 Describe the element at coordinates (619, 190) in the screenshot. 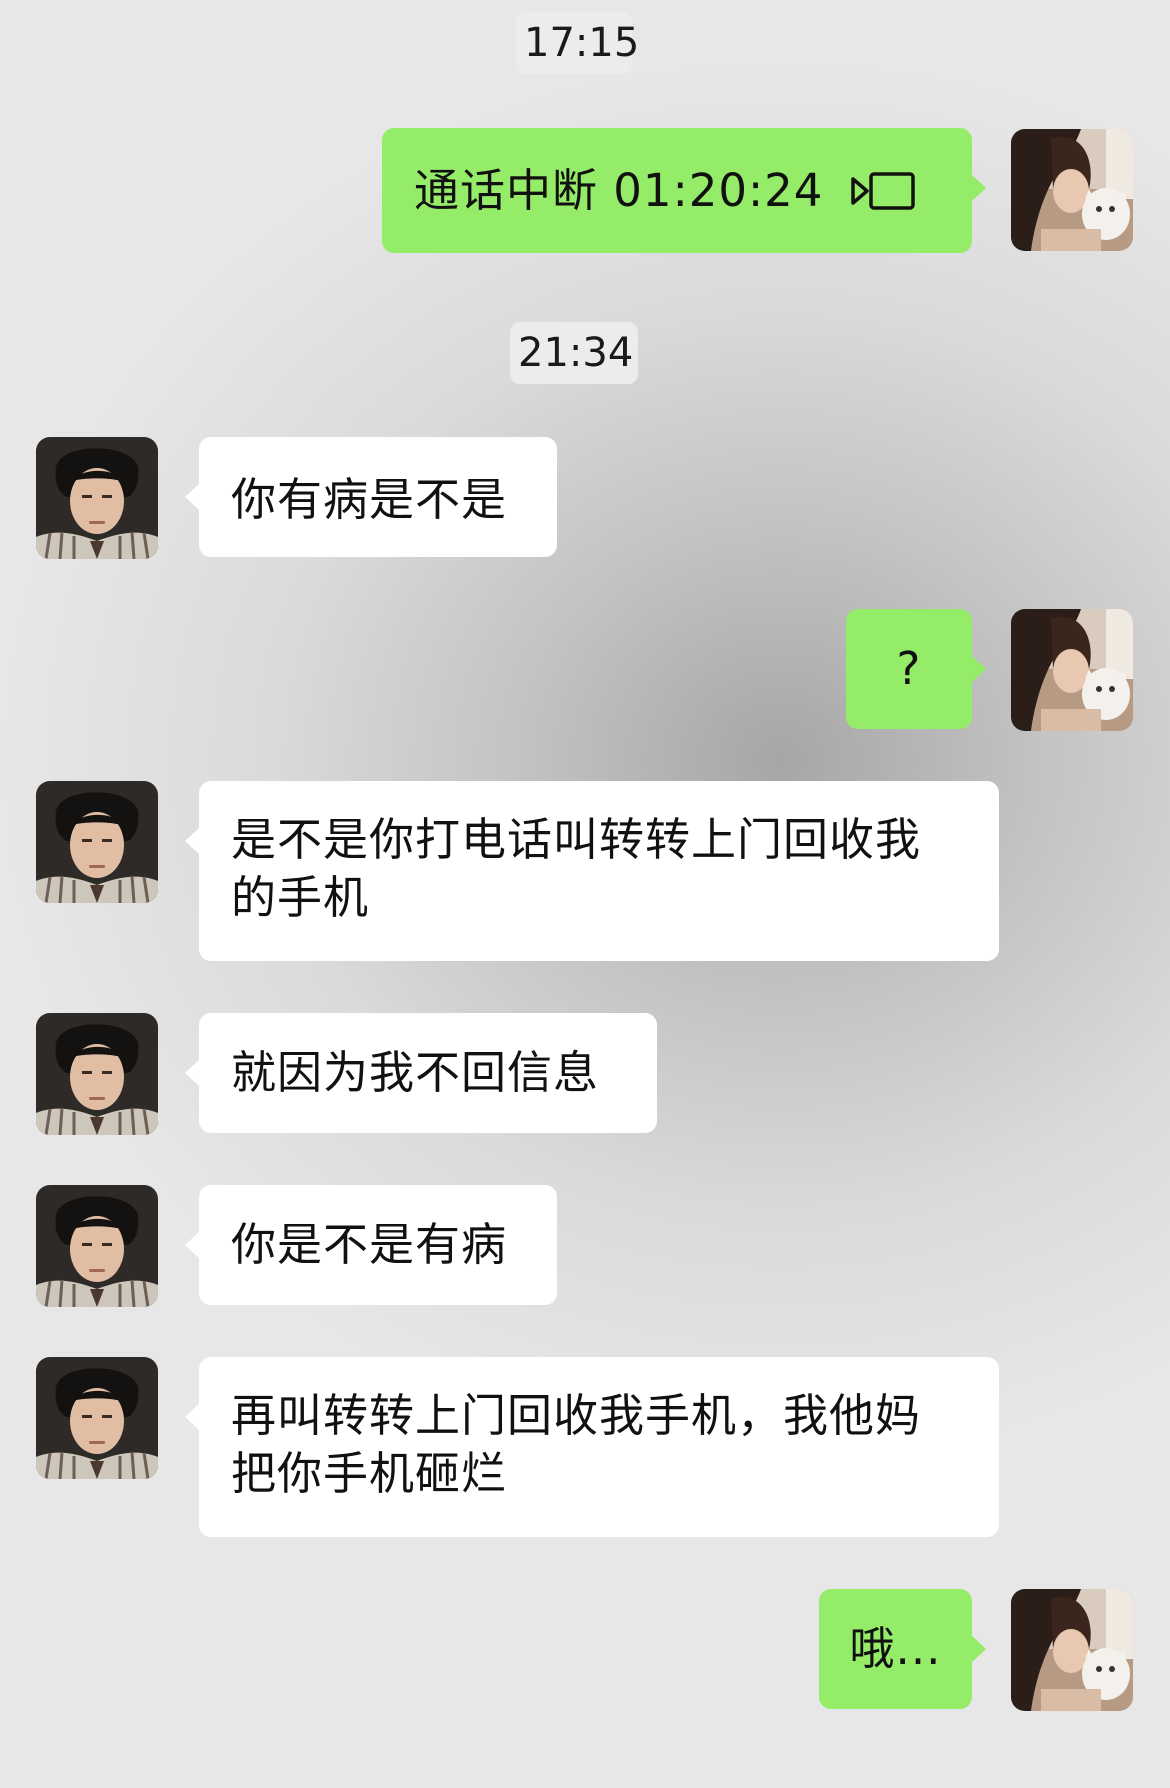

I see `call-record-text: 通话中断 01:20:24` at that location.